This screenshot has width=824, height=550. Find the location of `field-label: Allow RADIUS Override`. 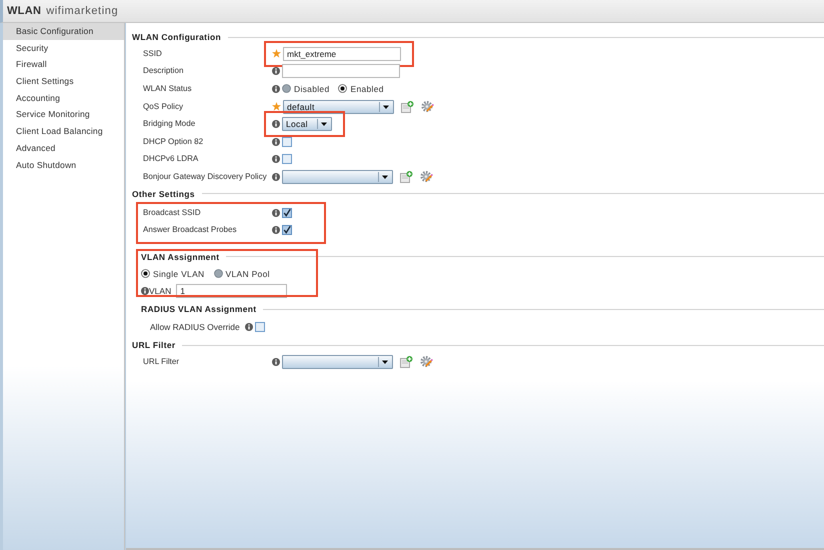

field-label: Allow RADIUS Override is located at coordinates (195, 327).